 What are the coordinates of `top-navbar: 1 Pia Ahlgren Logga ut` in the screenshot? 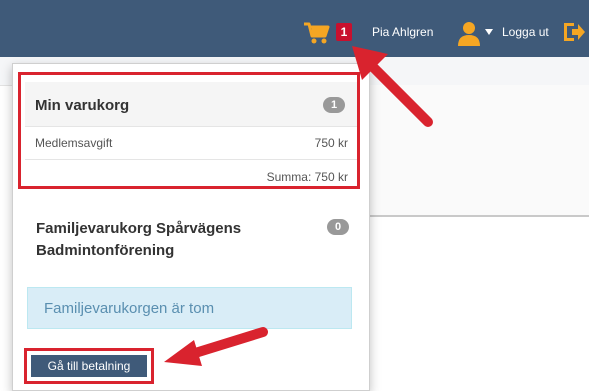 It's located at (294, 28).